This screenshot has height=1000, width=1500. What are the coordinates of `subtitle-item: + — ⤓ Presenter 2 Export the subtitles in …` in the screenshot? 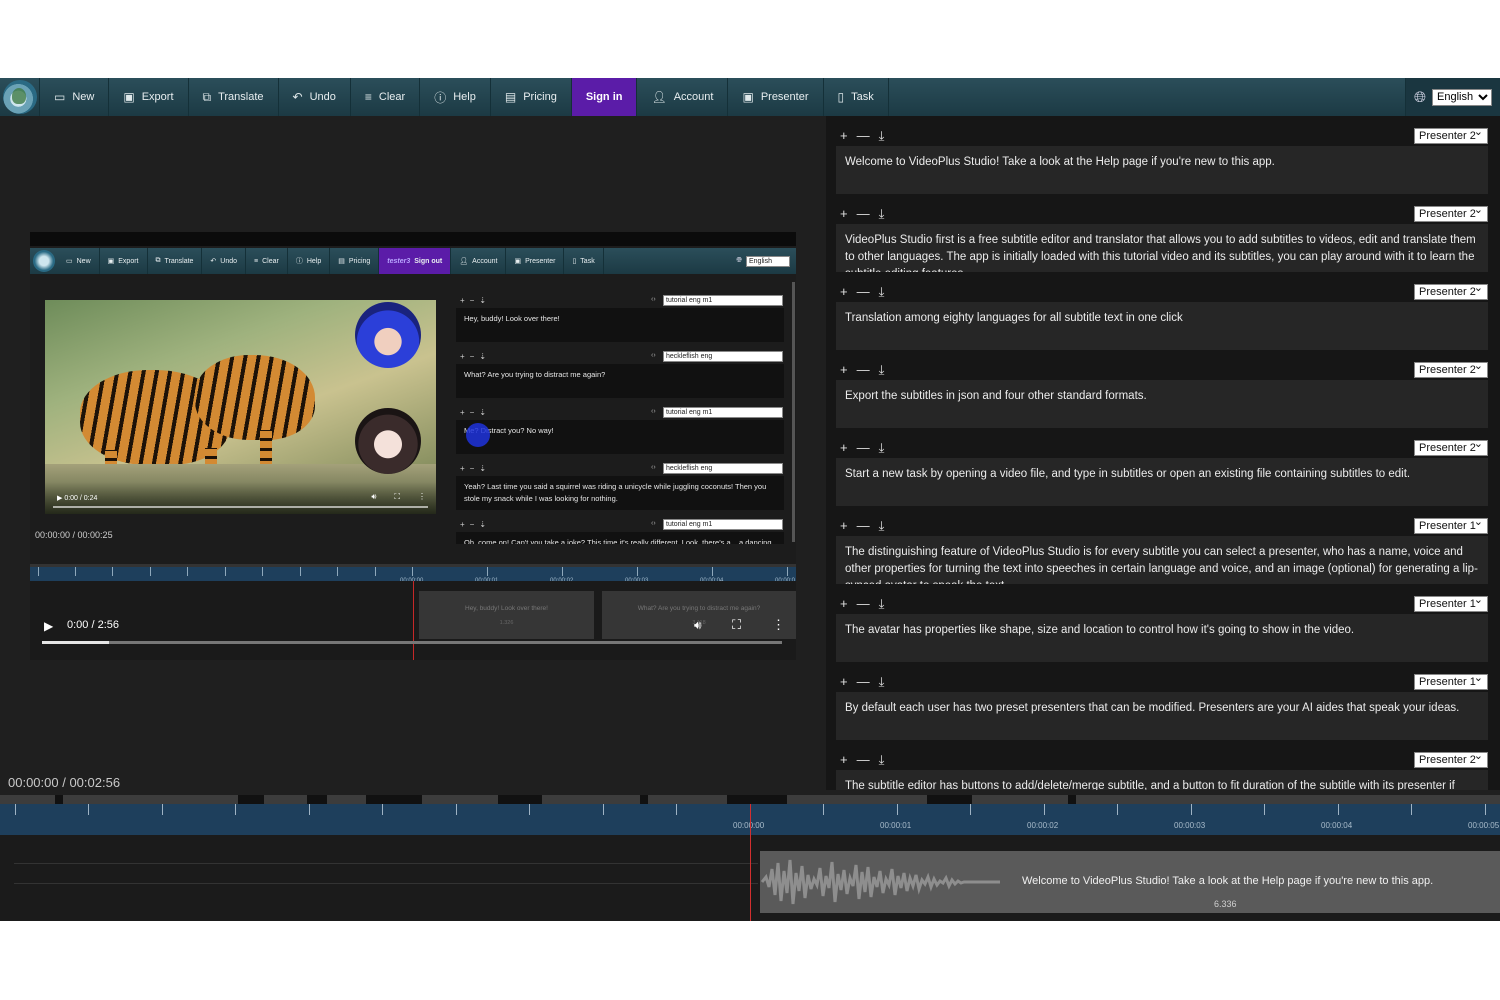 It's located at (1162, 389).